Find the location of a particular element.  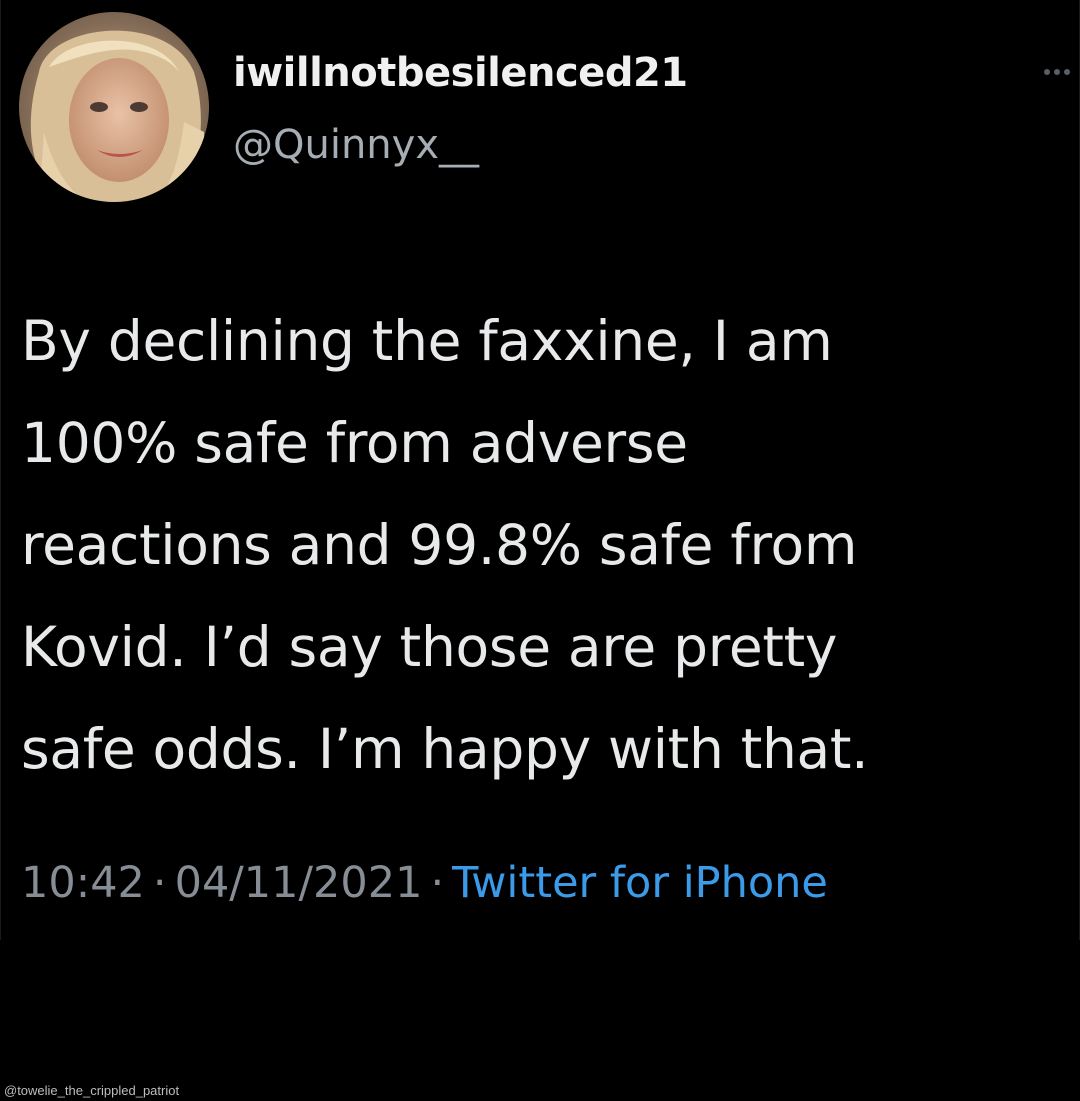

tweet-text-line: Kovid. I’d say those are pretty is located at coordinates (429, 647).